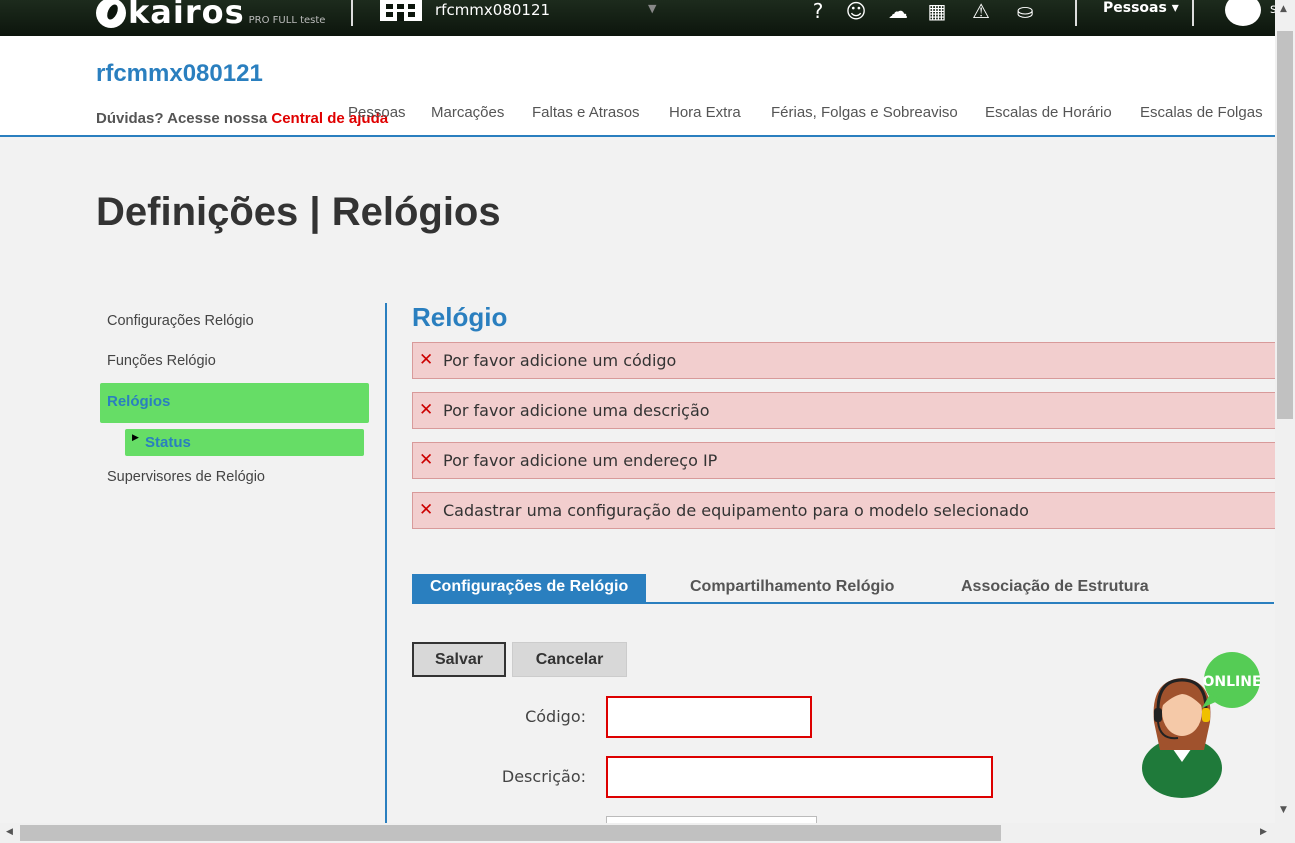 This screenshot has height=843, width=1295. I want to click on tabs-underline, so click(843, 603).